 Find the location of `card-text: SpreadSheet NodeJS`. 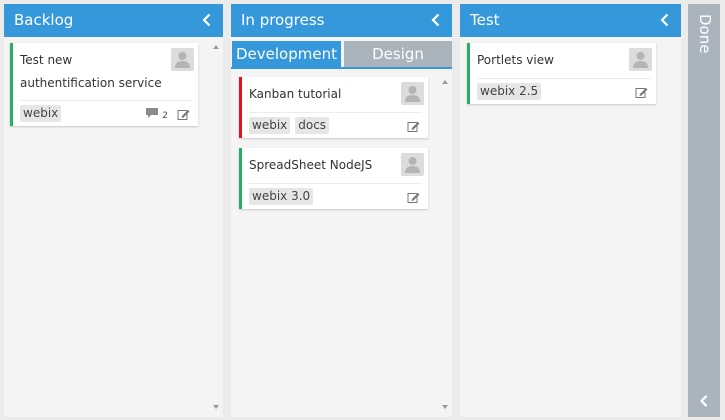

card-text: SpreadSheet NodeJS is located at coordinates (311, 165).